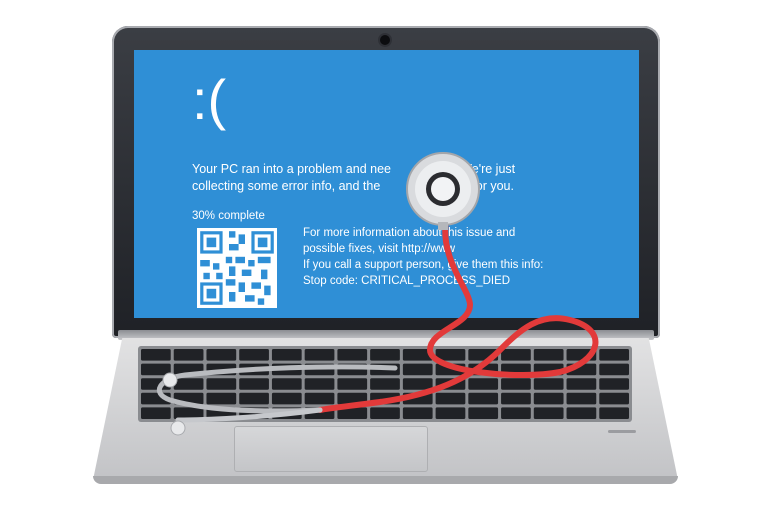 This screenshot has height=517, width=775. I want to click on error-message-line2-end: for you., so click(493, 186).